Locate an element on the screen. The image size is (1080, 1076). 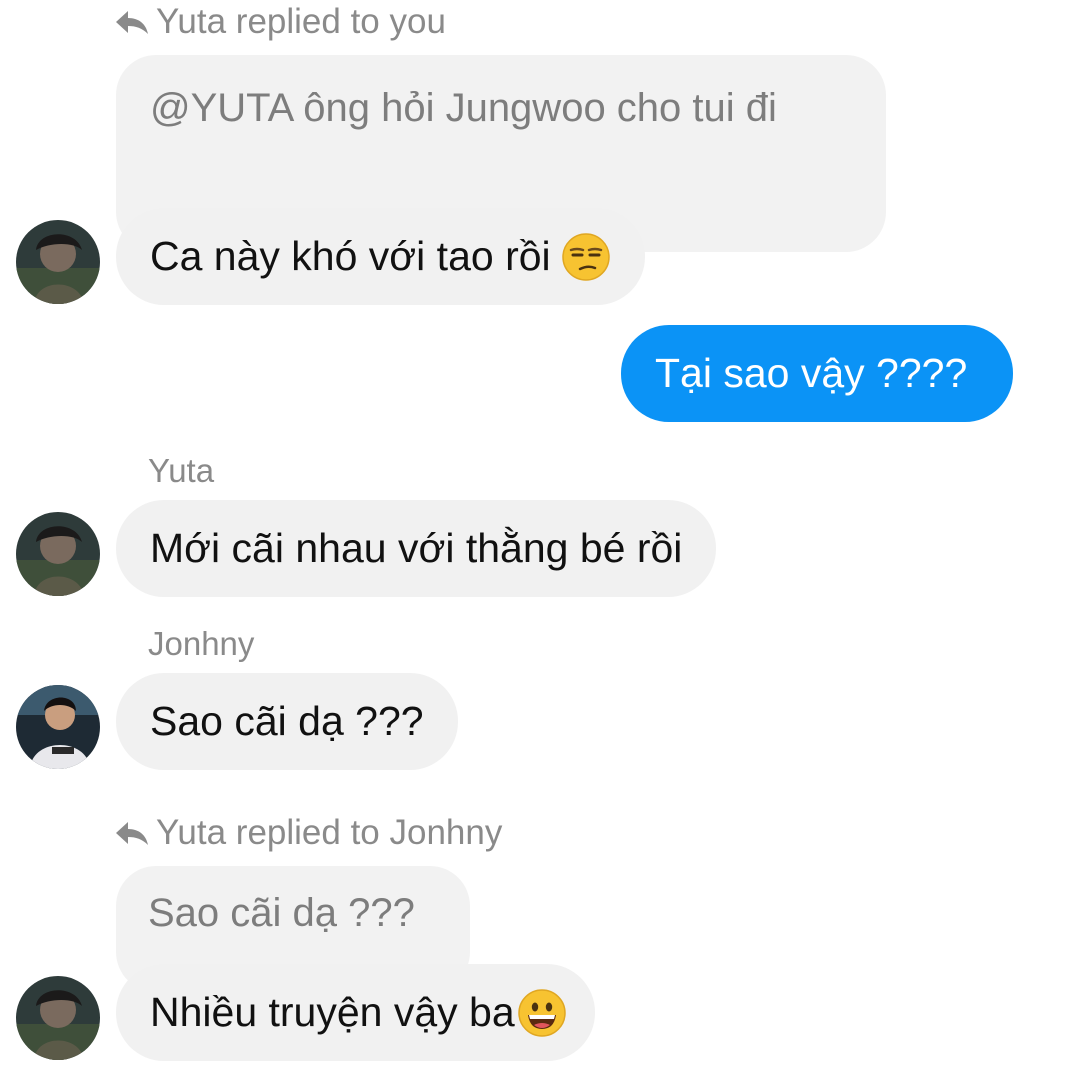
grinning-face-emoji is located at coordinates (542, 1013).